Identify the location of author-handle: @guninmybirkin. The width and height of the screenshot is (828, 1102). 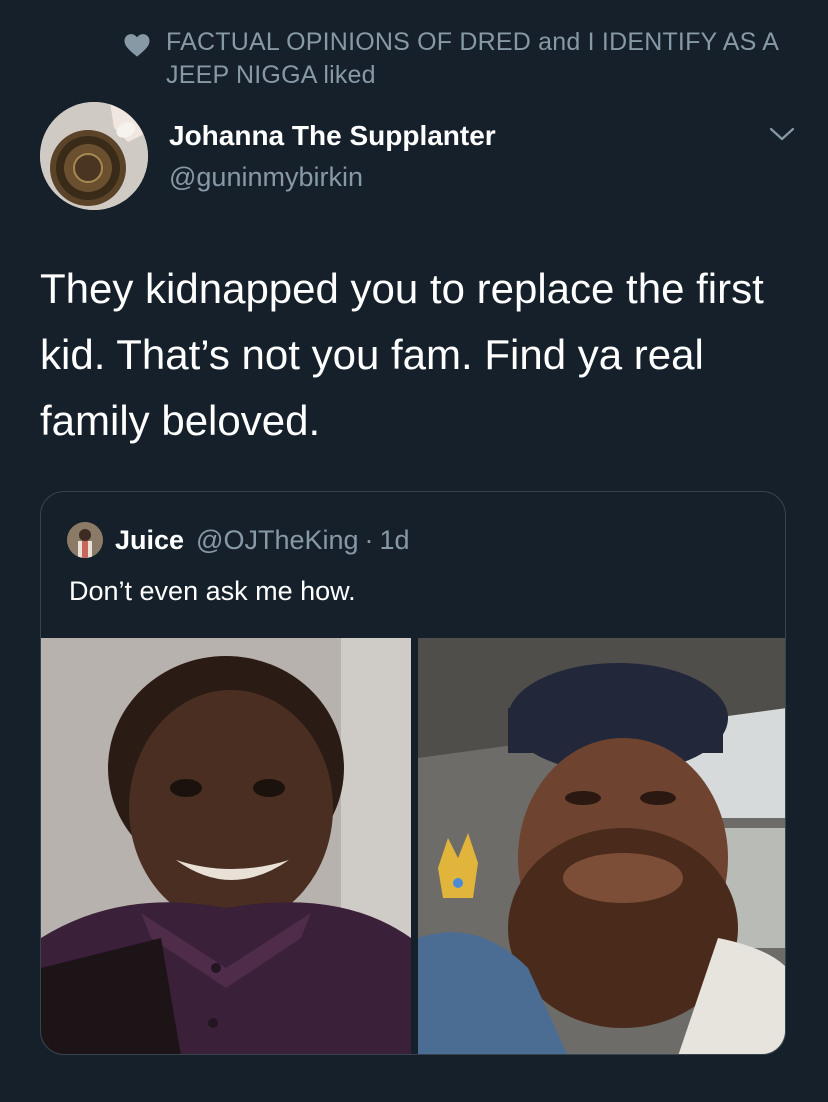
(266, 177).